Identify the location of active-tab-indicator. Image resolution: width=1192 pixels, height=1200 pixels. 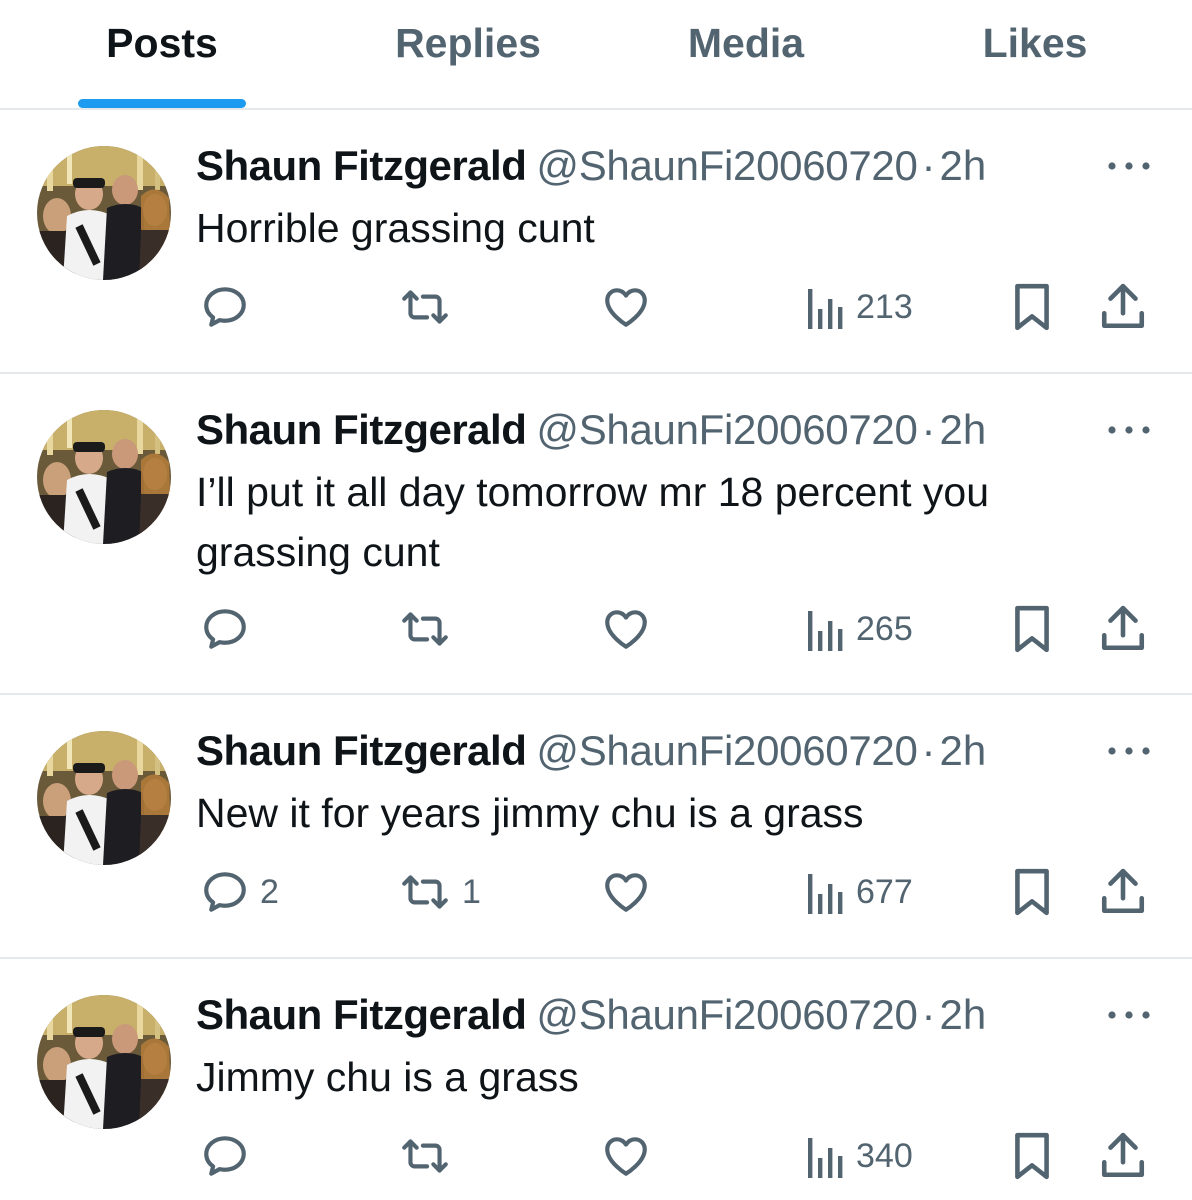
(162, 103).